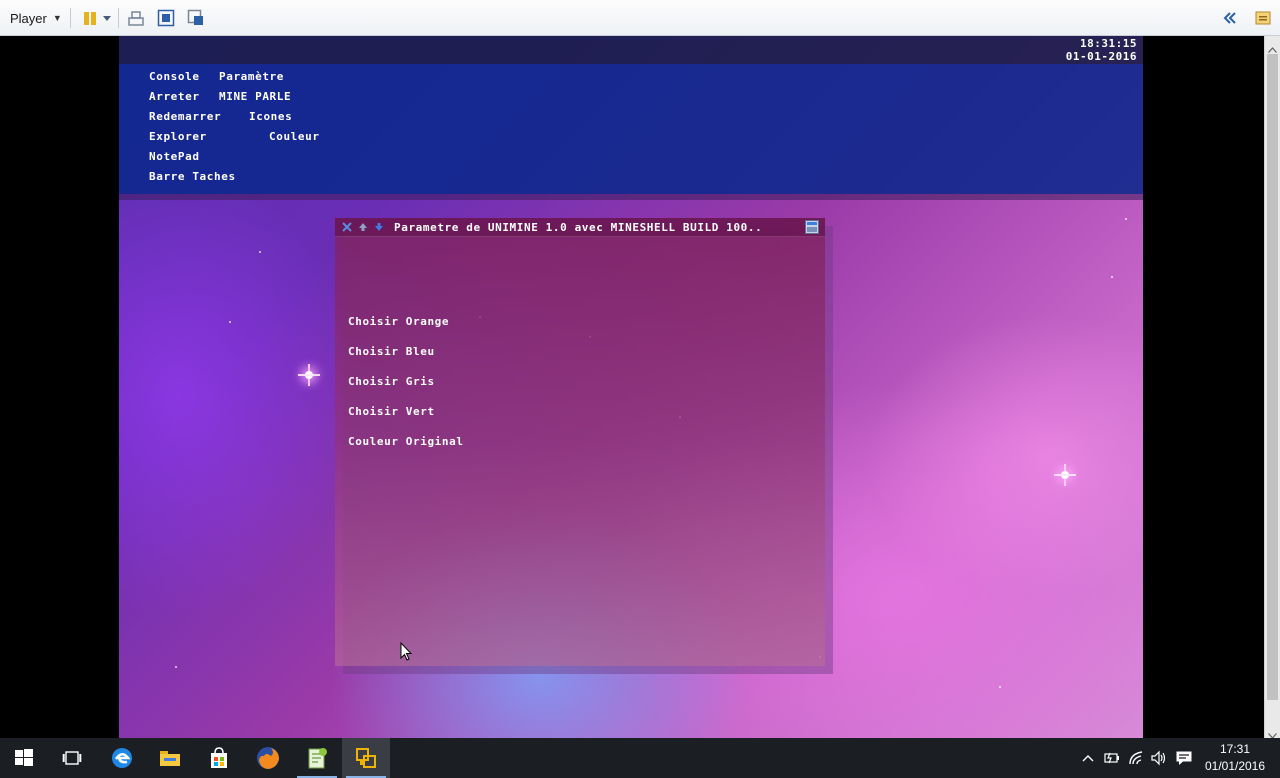 The image size is (1280, 778). I want to click on option-choisir-vert: Choisir Vert, so click(391, 411).